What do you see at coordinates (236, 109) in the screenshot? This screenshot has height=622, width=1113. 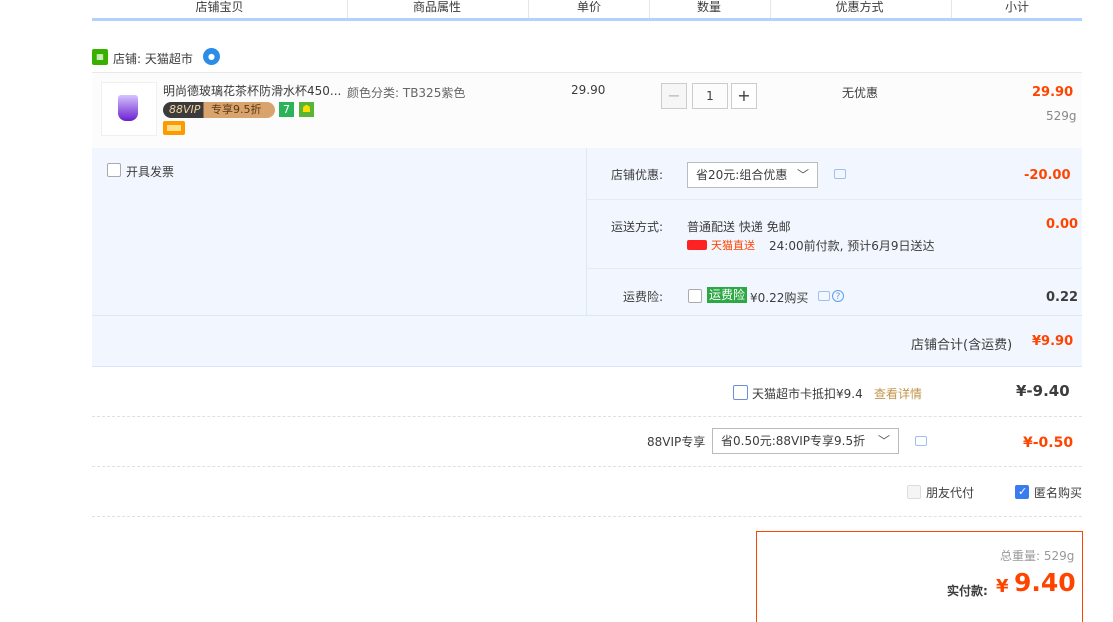 I see `vip-badge-right: 专享9.5折` at bounding box center [236, 109].